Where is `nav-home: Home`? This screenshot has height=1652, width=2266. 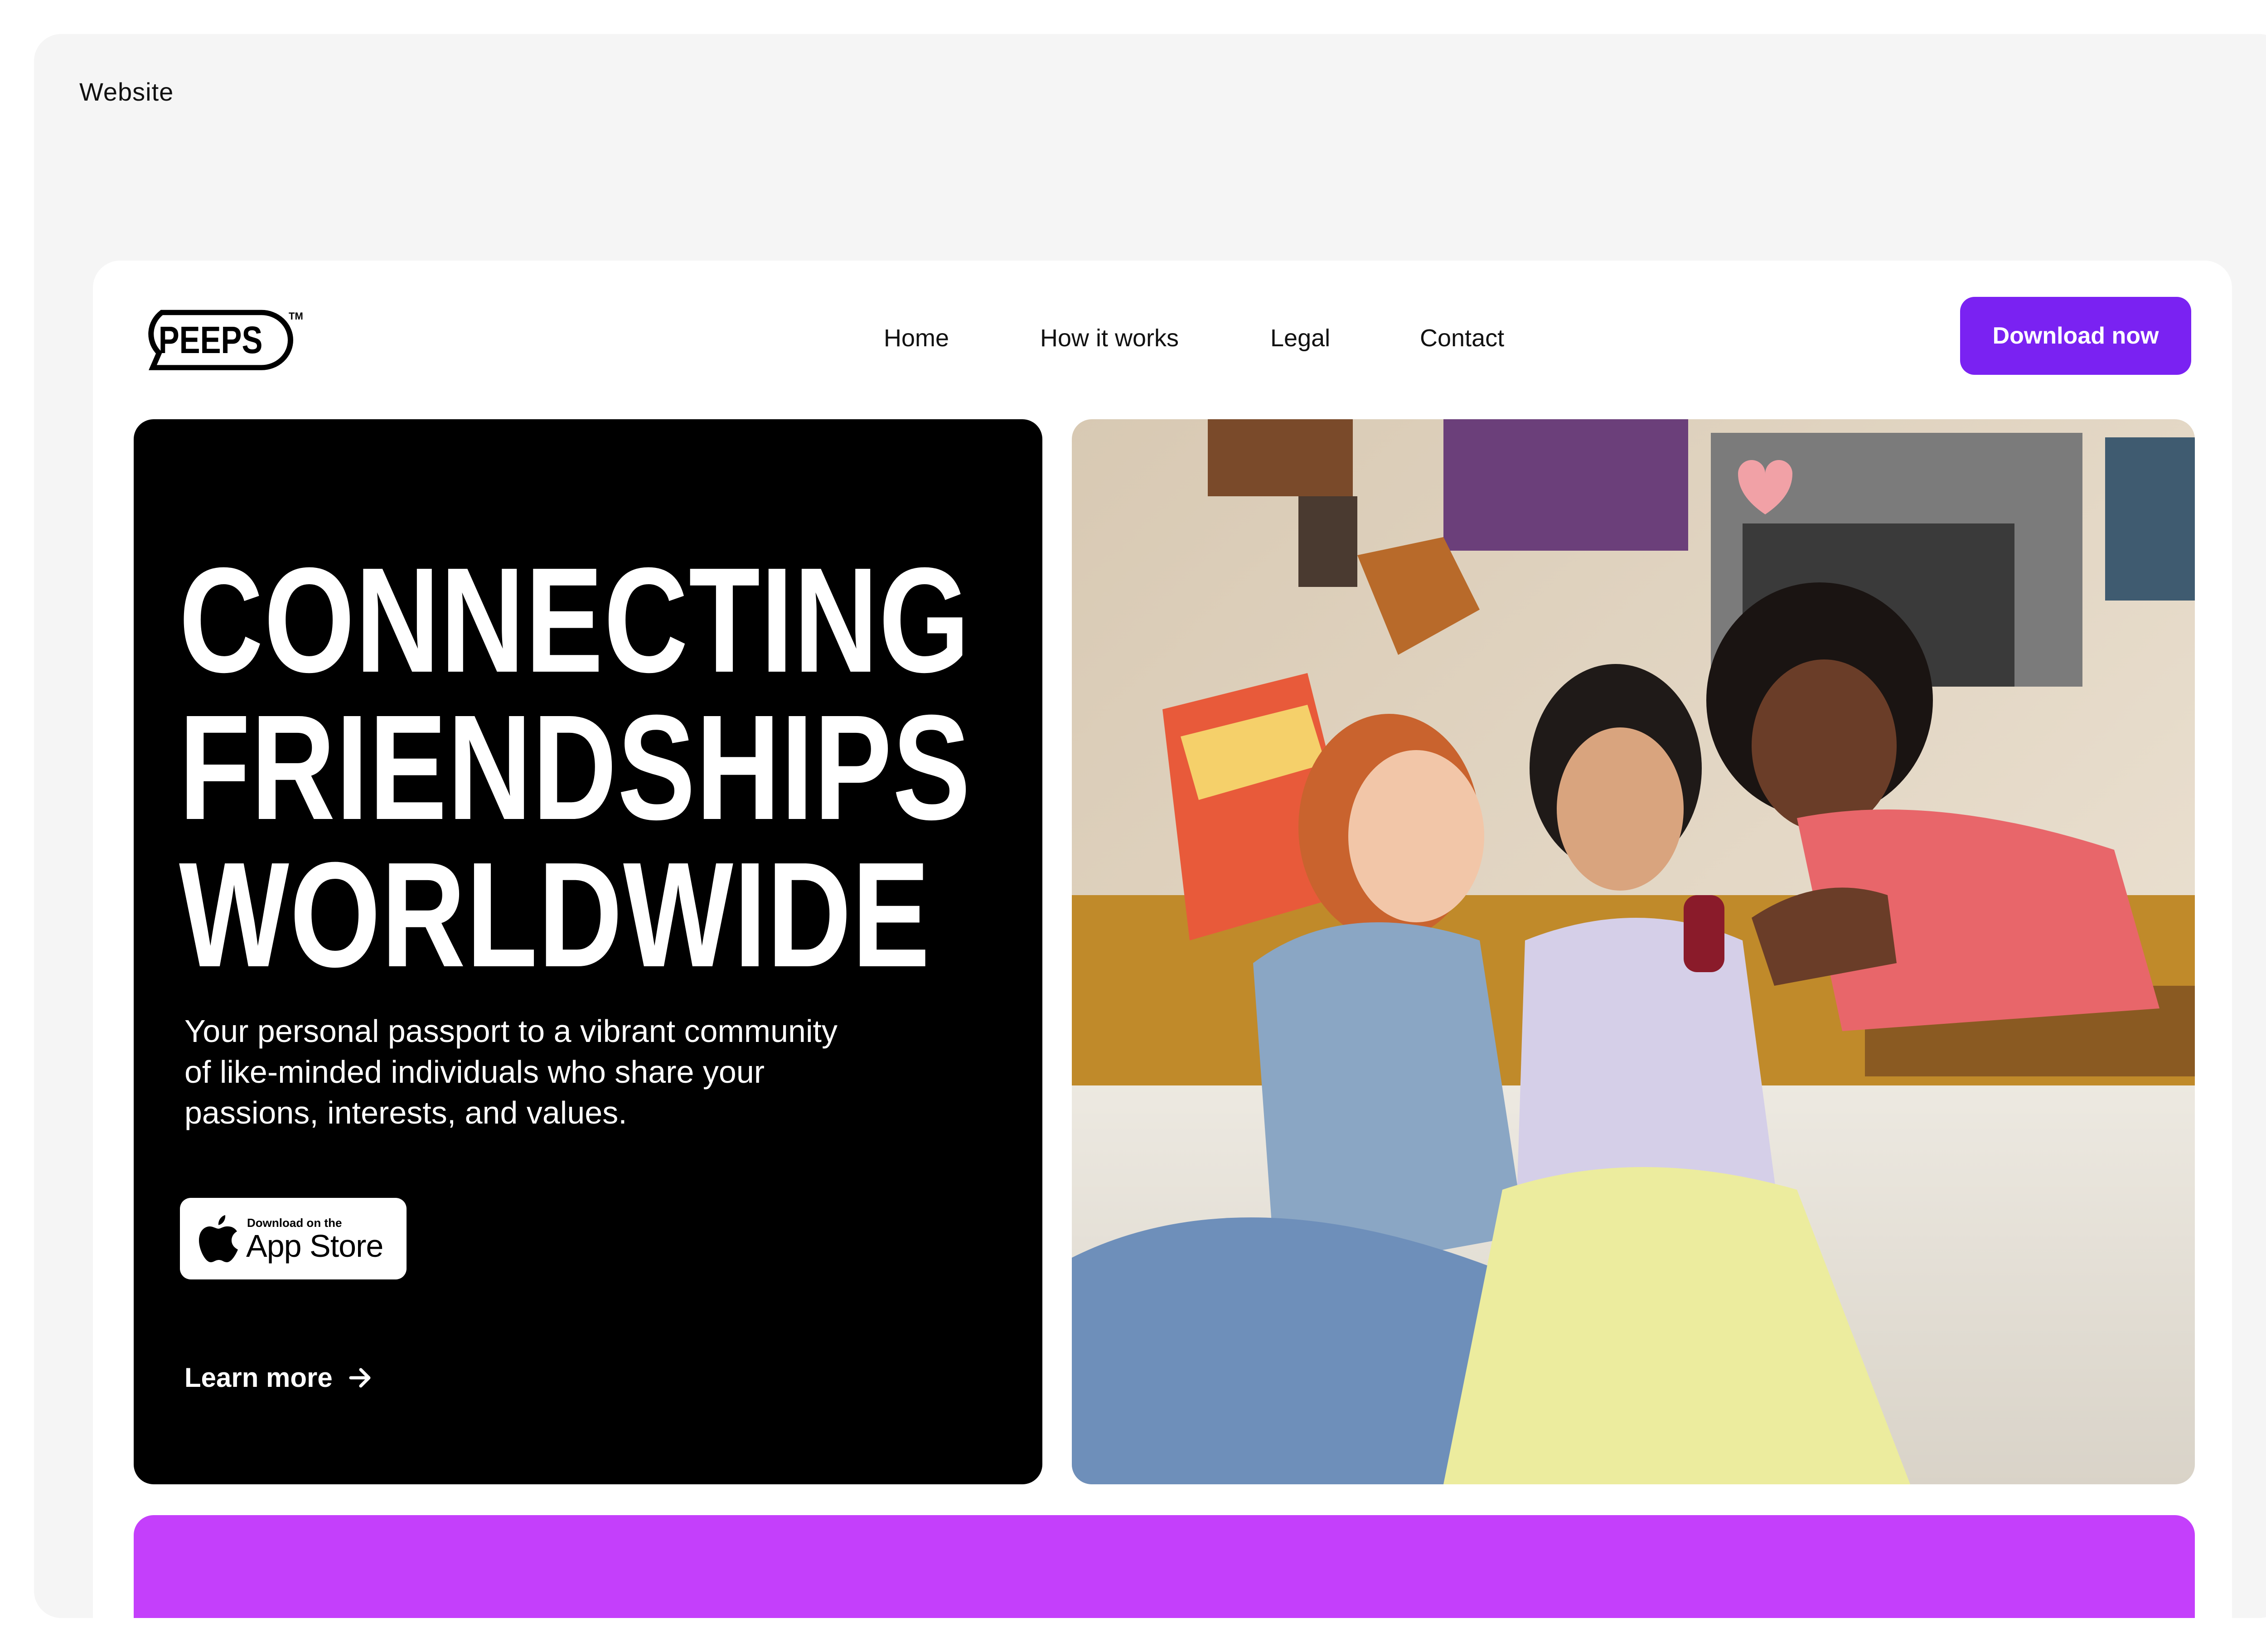 nav-home: Home is located at coordinates (916, 338).